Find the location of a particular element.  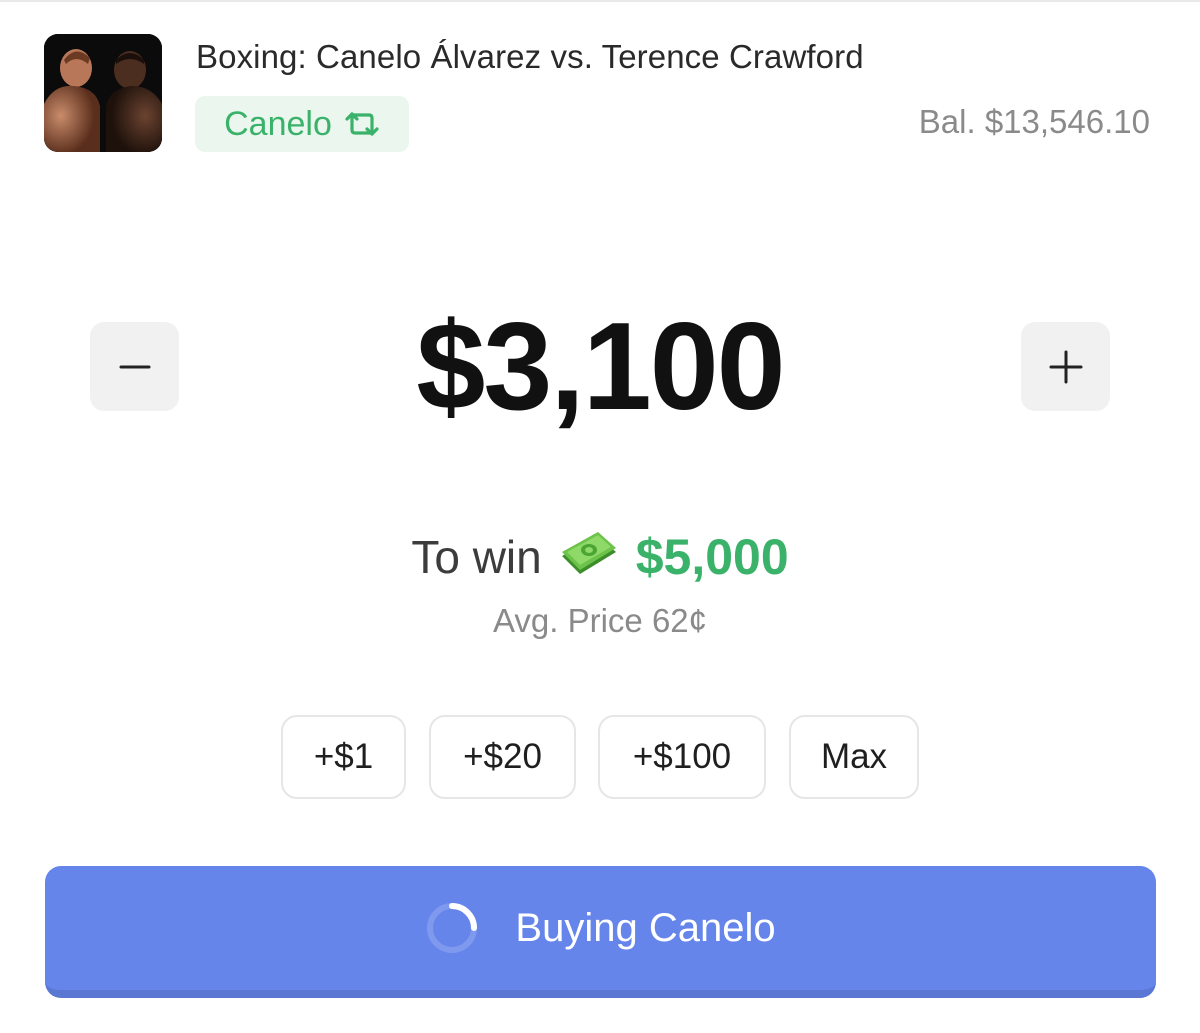

to-win-label: To win is located at coordinates (476, 557).